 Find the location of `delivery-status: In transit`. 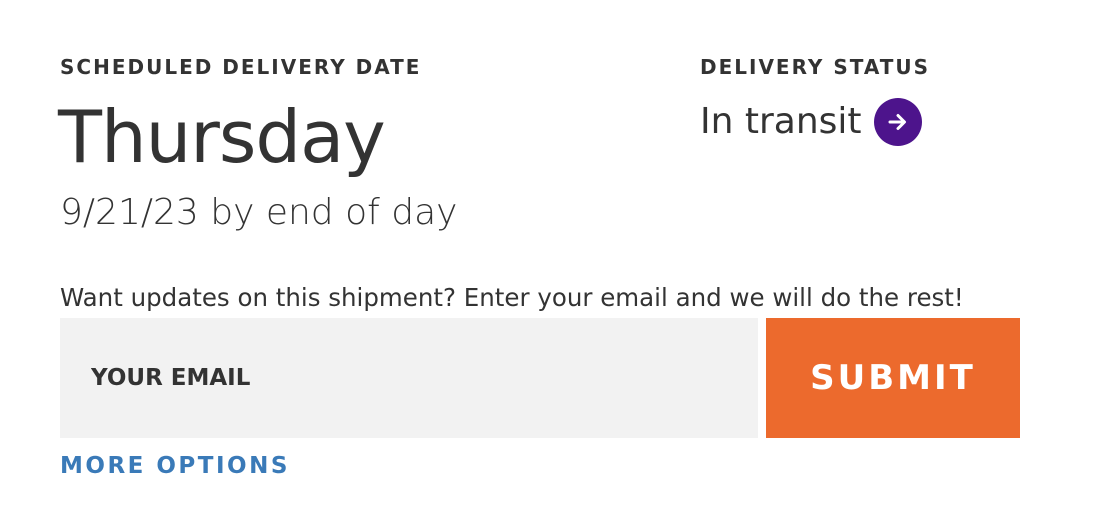

delivery-status: In transit is located at coordinates (811, 122).